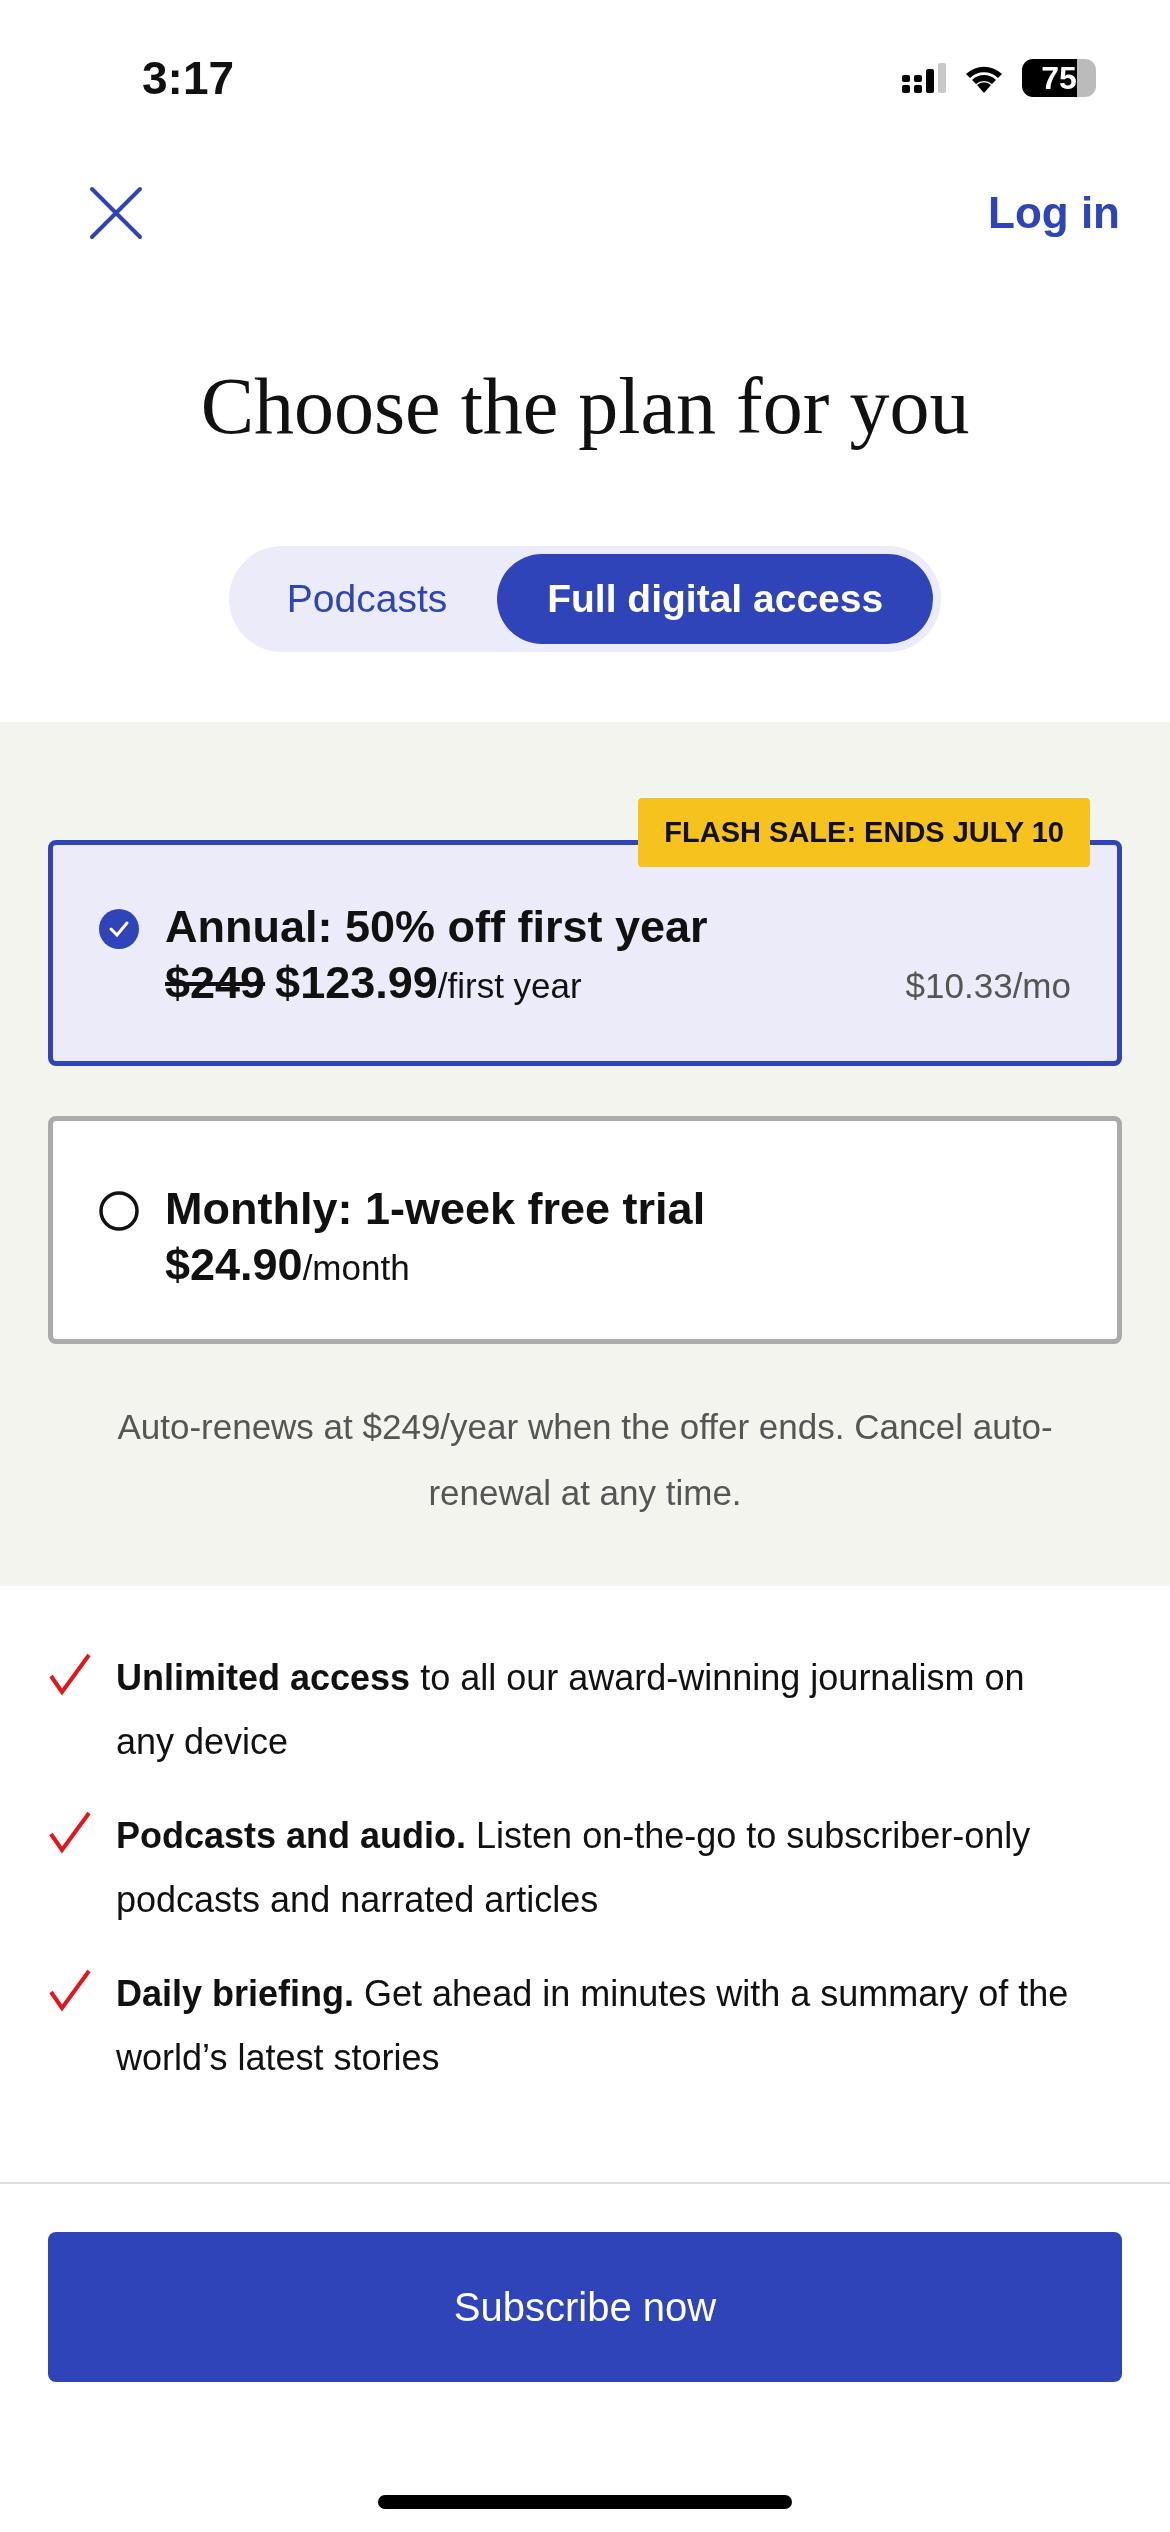 The width and height of the screenshot is (1170, 2532). I want to click on feature-text: Unlimited access to all our award-winning journalism on any device, so click(571, 1710).